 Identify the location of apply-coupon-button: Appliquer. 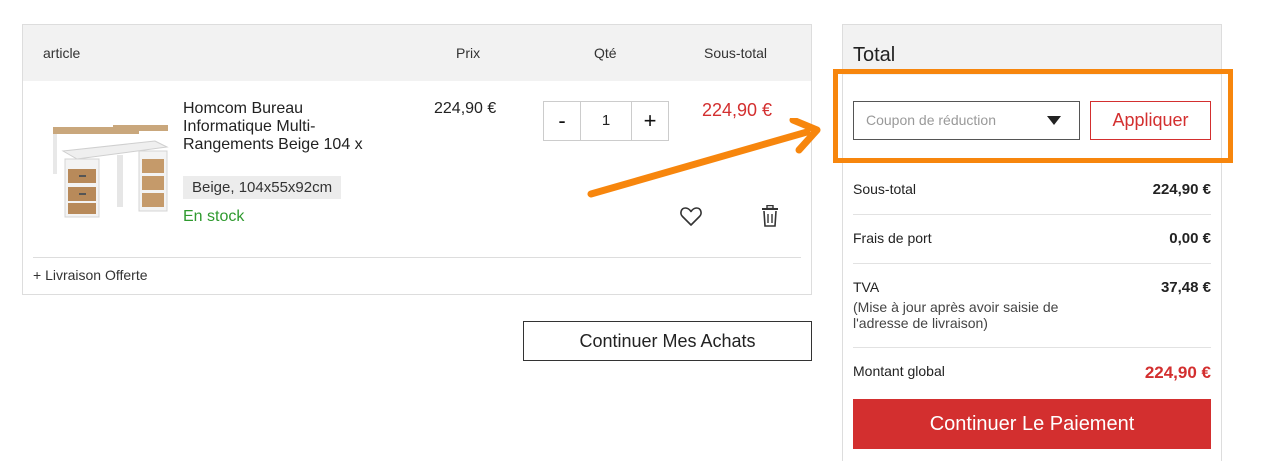
(1150, 120).